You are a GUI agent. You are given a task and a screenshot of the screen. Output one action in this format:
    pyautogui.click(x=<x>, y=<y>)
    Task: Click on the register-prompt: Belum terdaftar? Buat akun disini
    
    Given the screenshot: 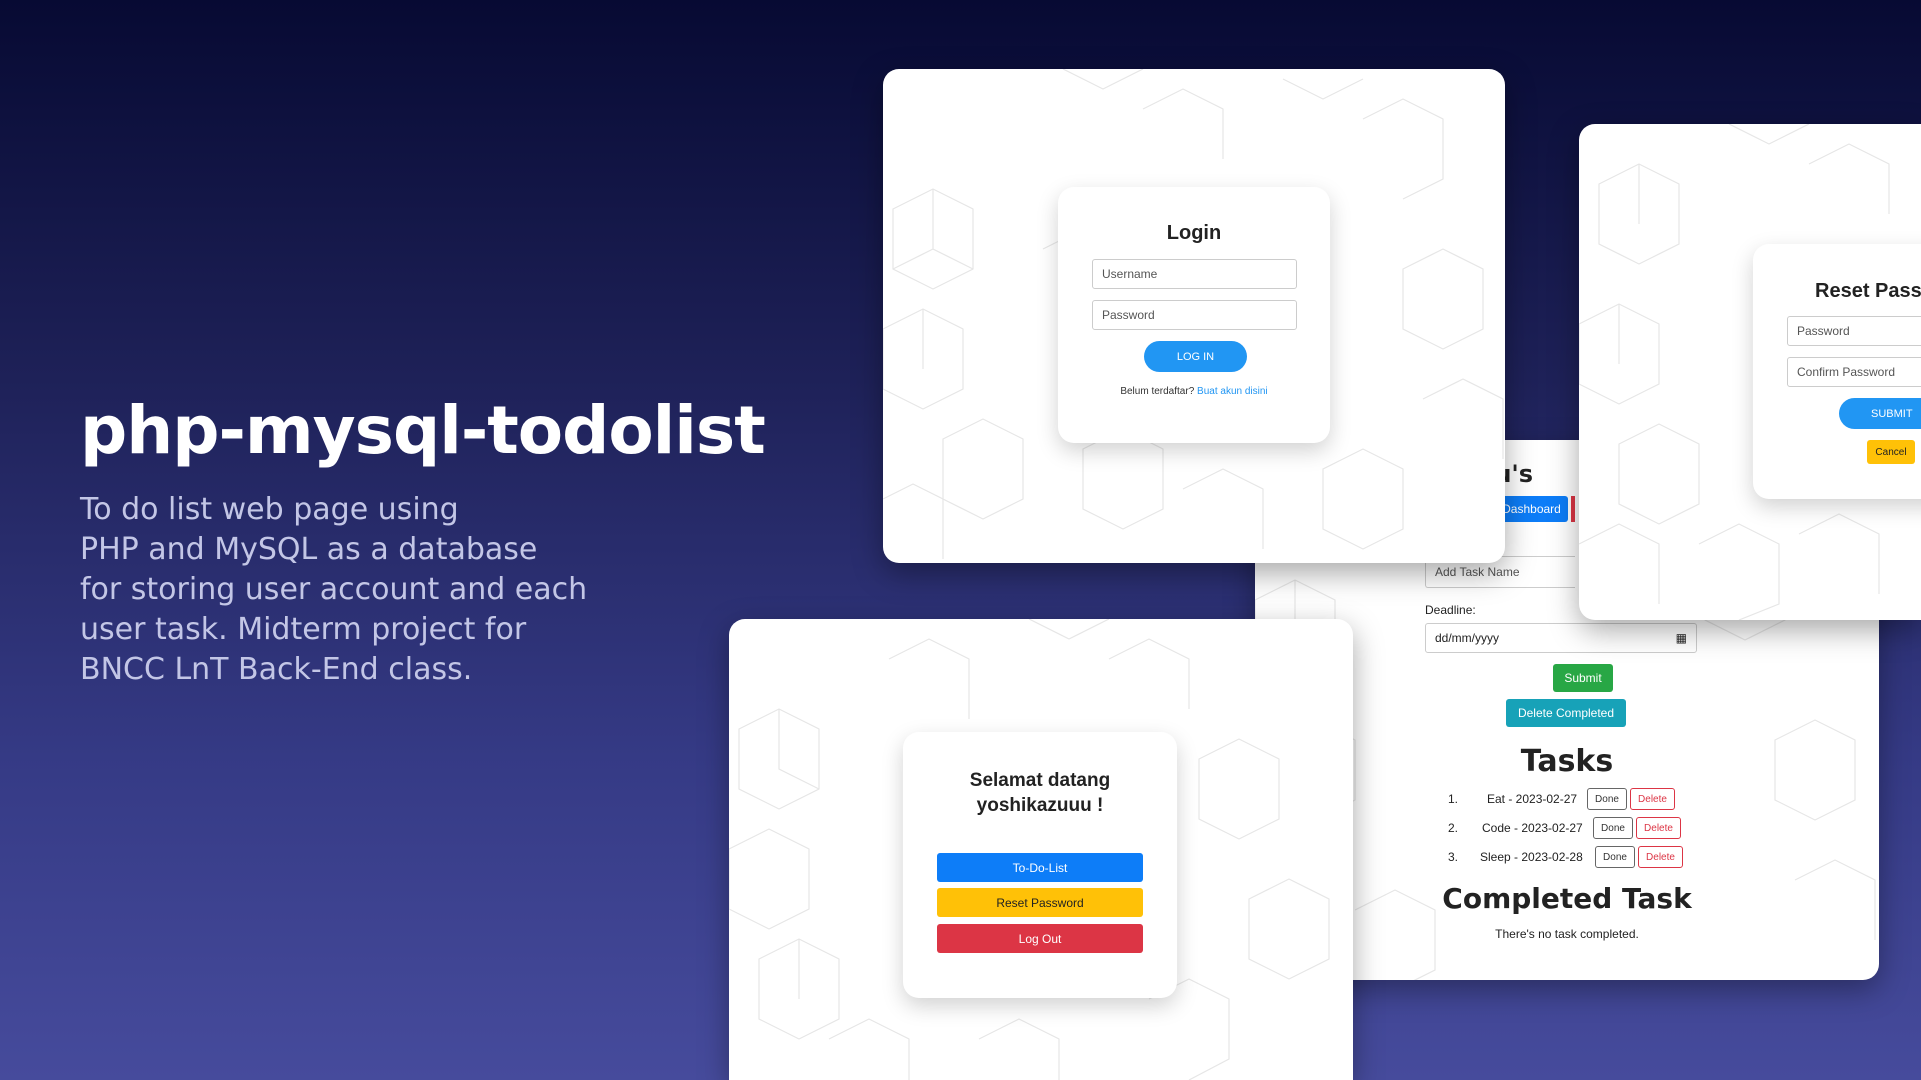 What is the action you would take?
    pyautogui.click(x=1194, y=391)
    